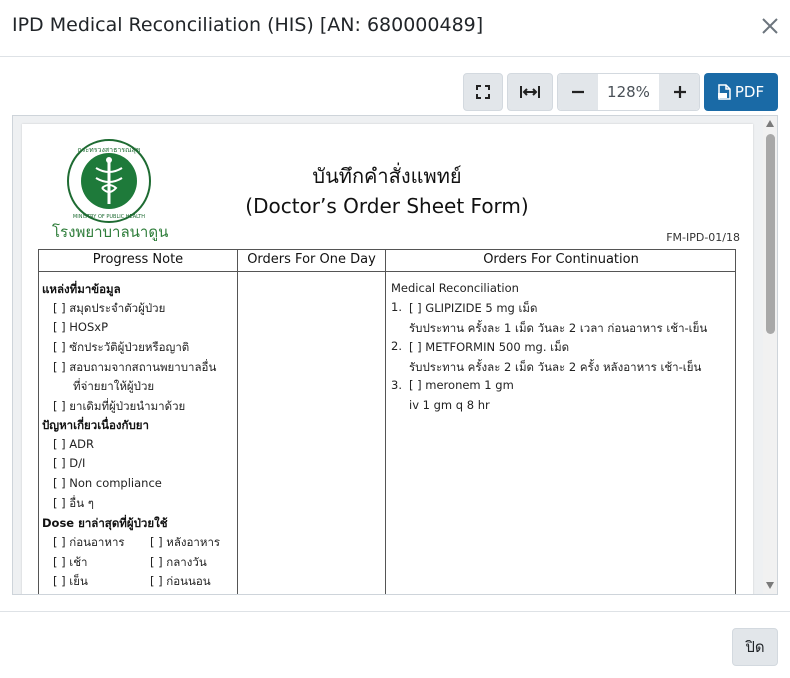 The width and height of the screenshot is (790, 678). I want to click on zoom-out-button, so click(578, 92).